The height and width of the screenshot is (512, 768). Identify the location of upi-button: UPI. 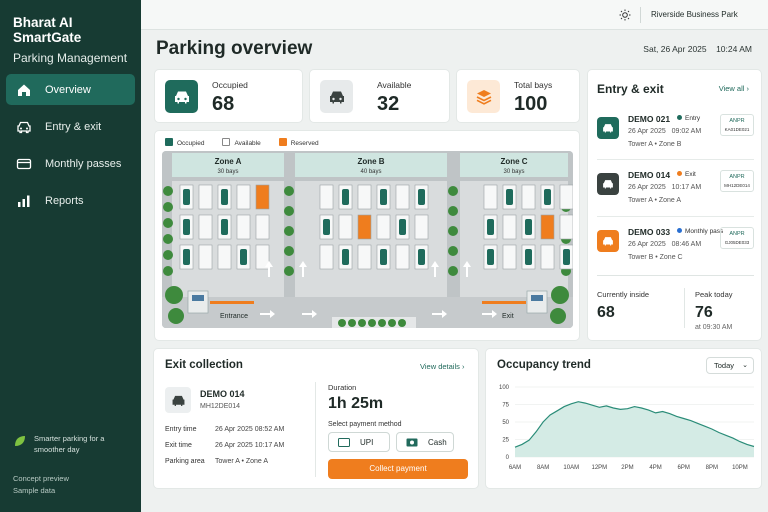
(359, 442).